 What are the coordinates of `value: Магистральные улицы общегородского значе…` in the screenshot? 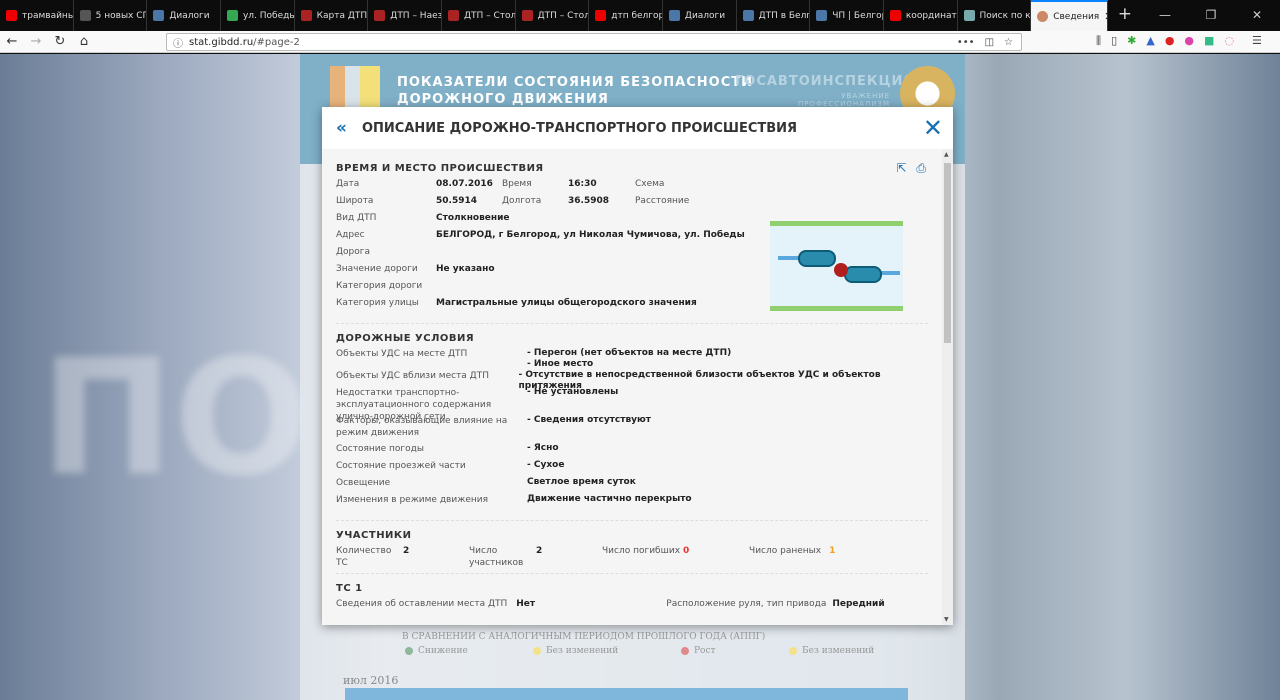 It's located at (566, 303).